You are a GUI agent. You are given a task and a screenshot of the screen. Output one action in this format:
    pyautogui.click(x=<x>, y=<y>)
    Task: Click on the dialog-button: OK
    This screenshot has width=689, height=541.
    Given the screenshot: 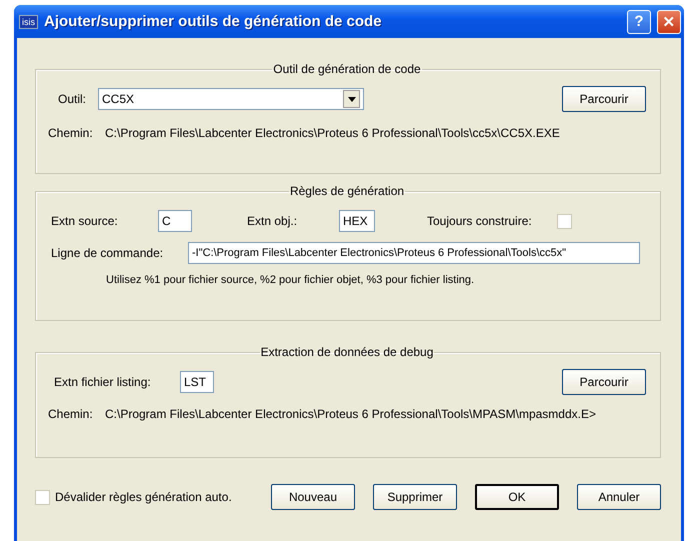 What is the action you would take?
    pyautogui.click(x=517, y=497)
    